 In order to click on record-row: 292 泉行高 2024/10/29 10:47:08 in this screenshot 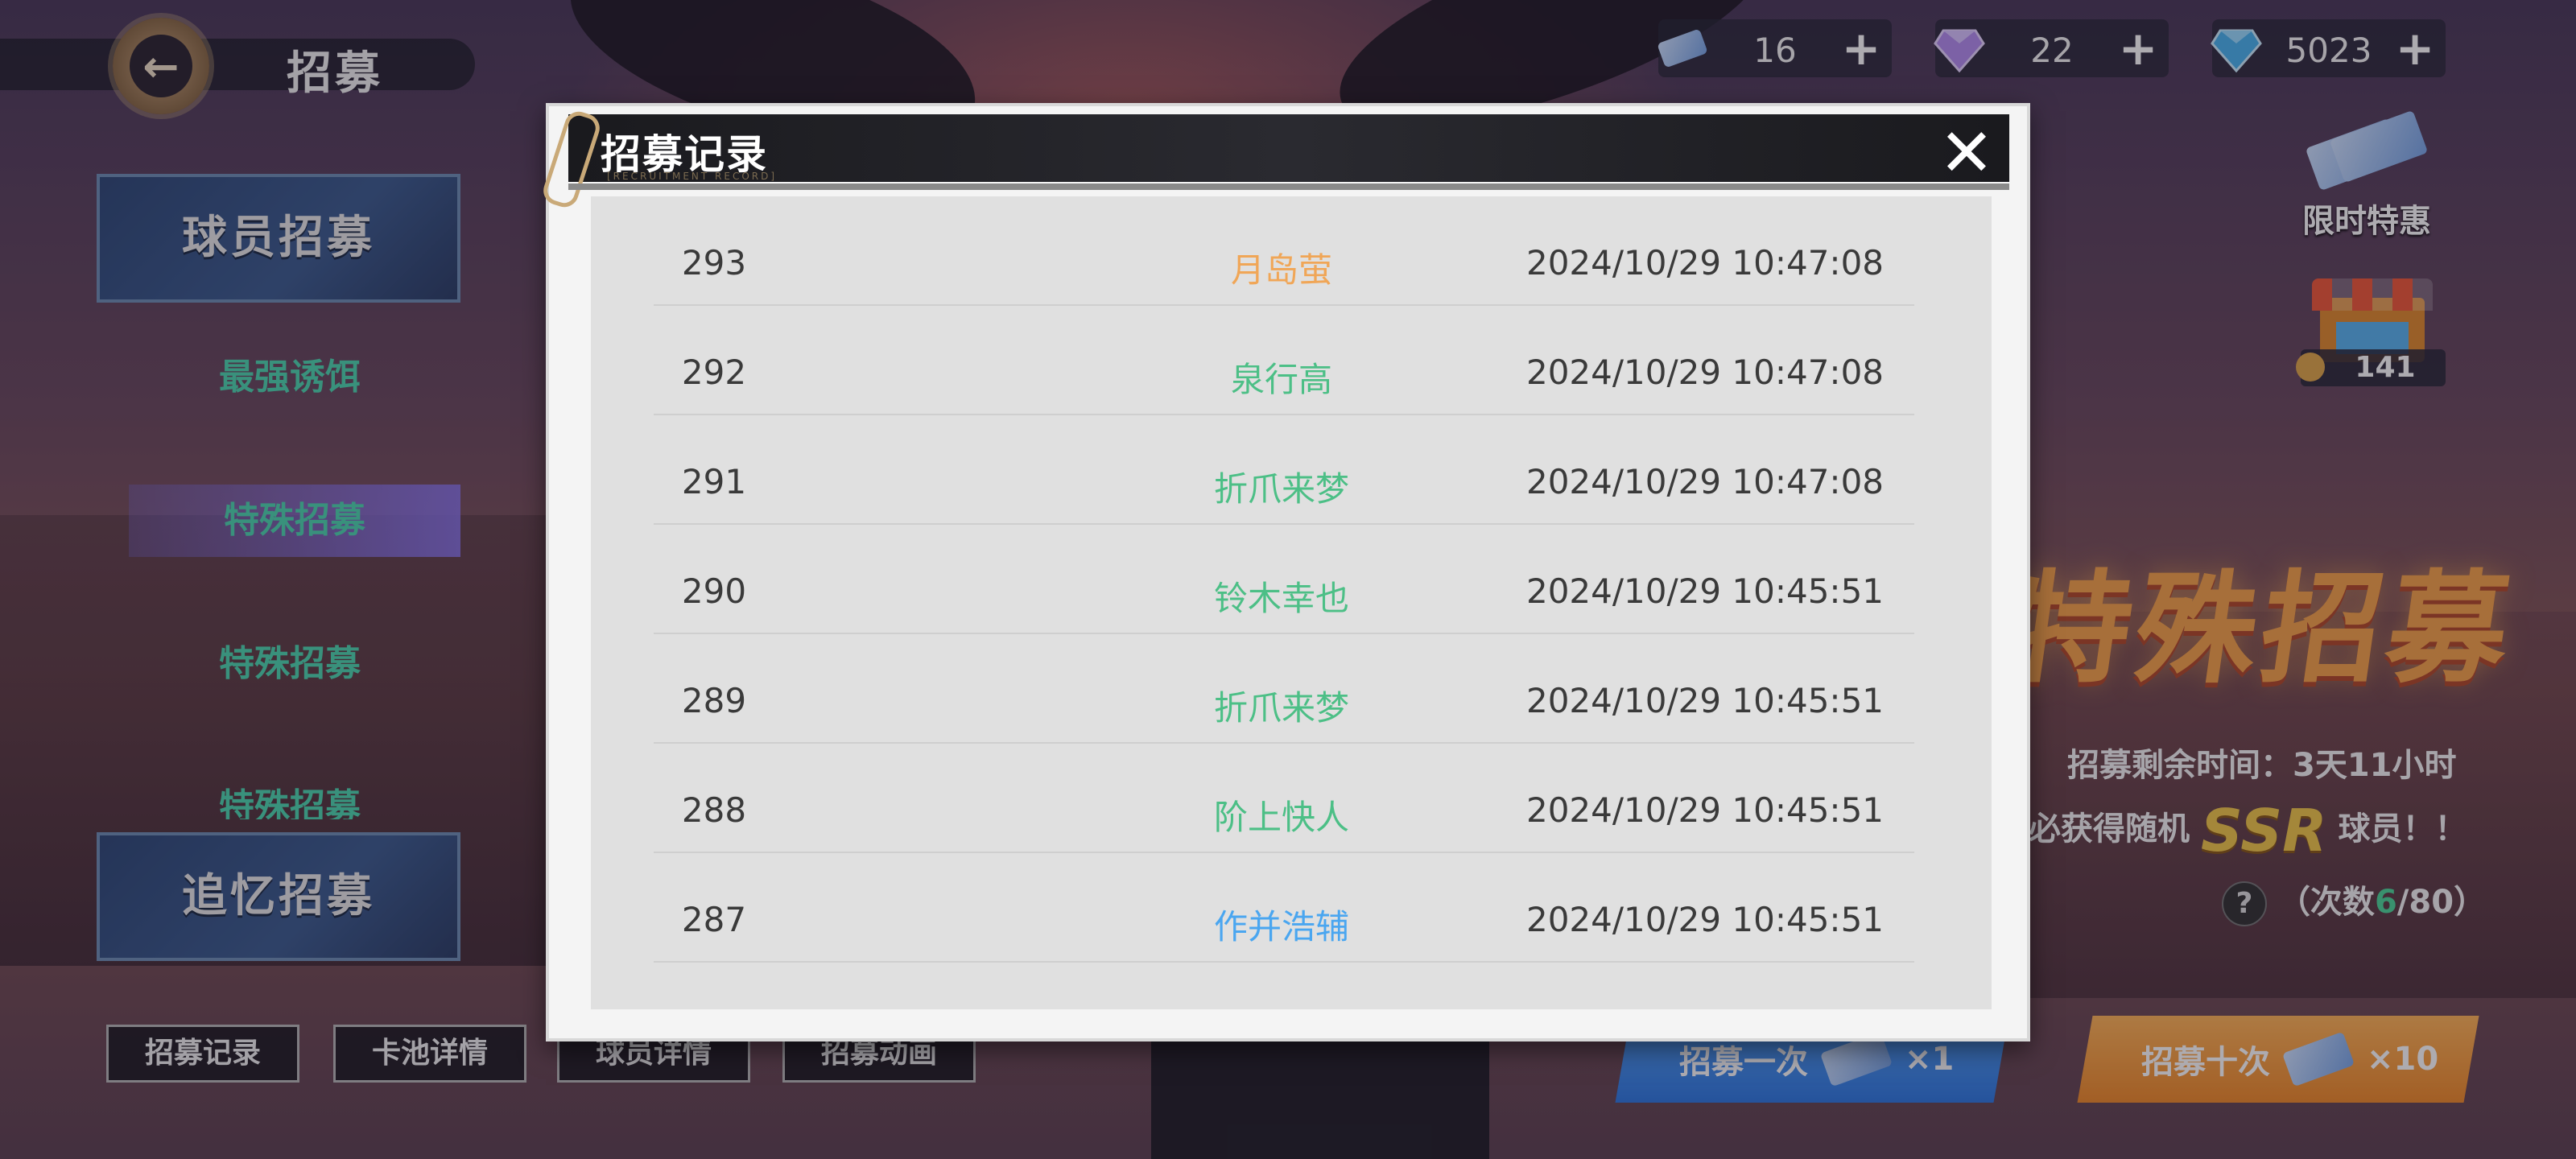, I will do `click(1284, 360)`.